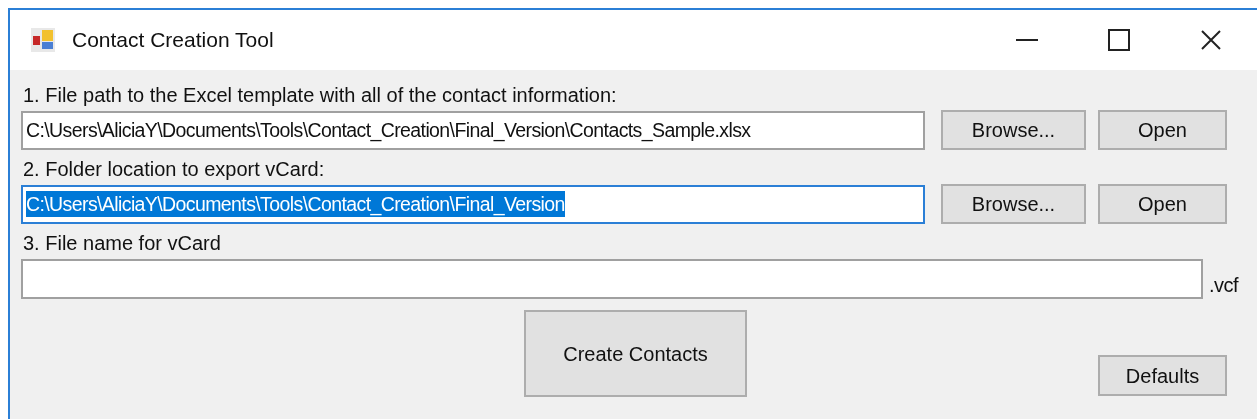 The image size is (1257, 419). Describe the element at coordinates (635, 353) in the screenshot. I see `create-contacts-button: Create Contacts` at that location.